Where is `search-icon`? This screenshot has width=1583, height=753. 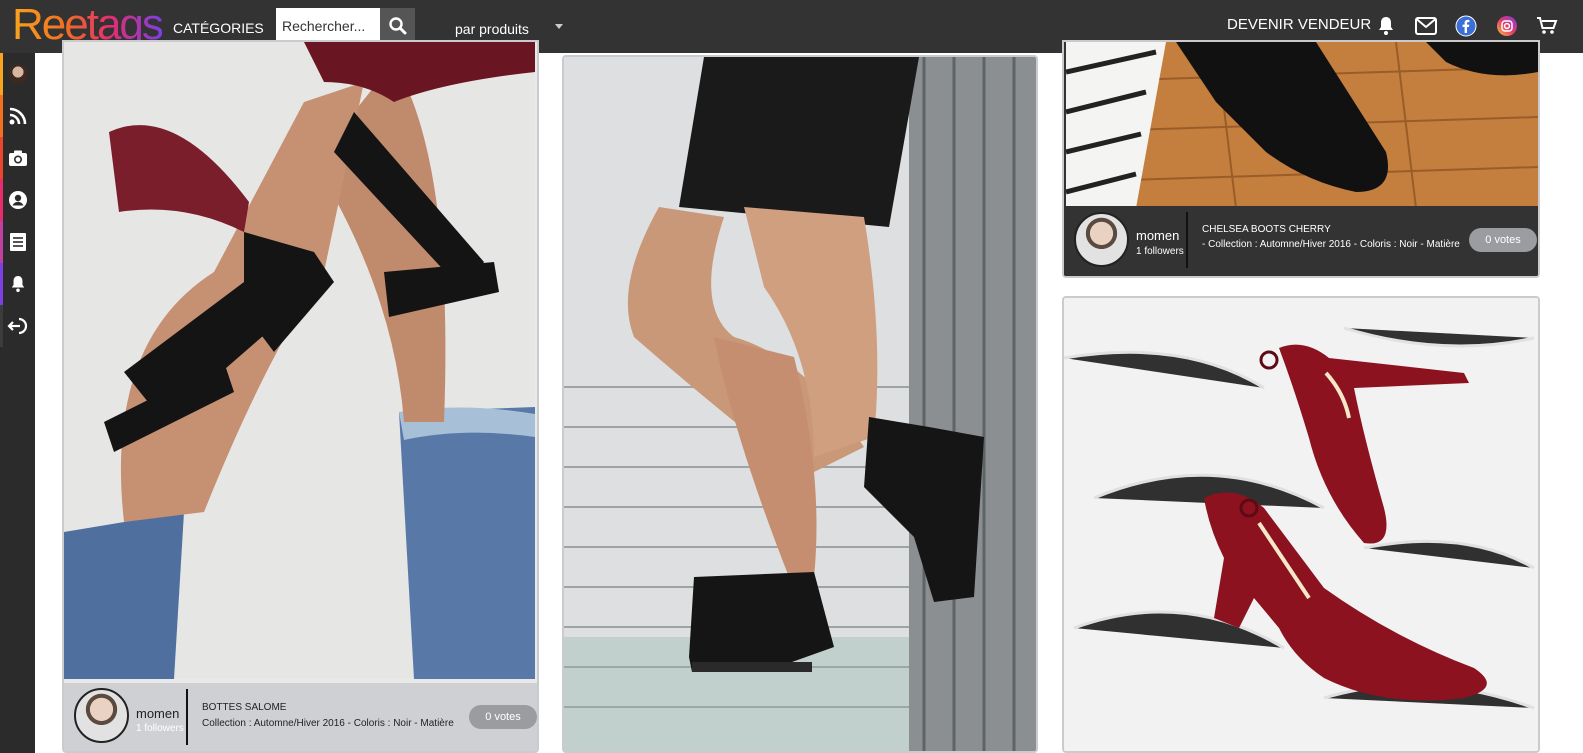
search-icon is located at coordinates (397, 26).